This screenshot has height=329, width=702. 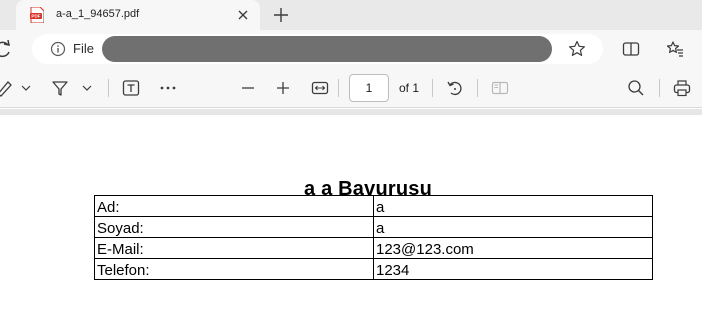 I want to click on split-screen-icon, so click(x=631, y=49).